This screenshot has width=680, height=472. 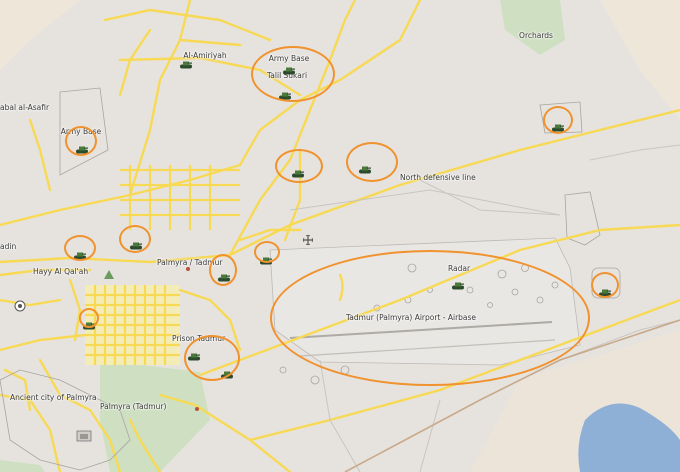 What do you see at coordinates (80, 248) in the screenshot?
I see `highlight-ring-city-west` at bounding box center [80, 248].